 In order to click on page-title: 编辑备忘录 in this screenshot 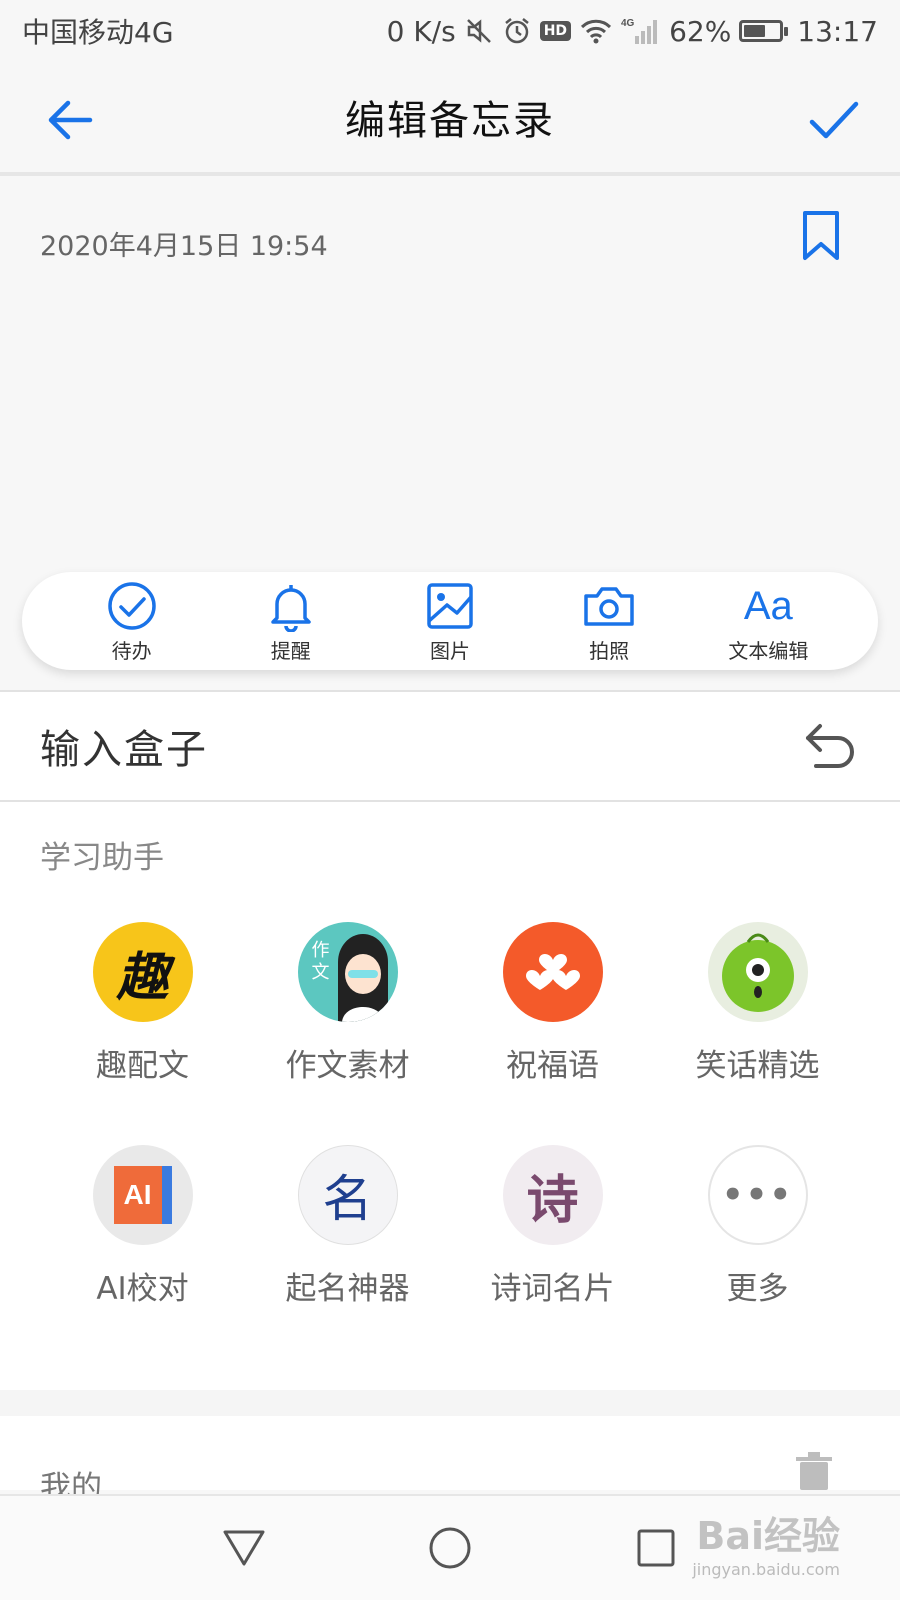, I will do `click(450, 121)`.